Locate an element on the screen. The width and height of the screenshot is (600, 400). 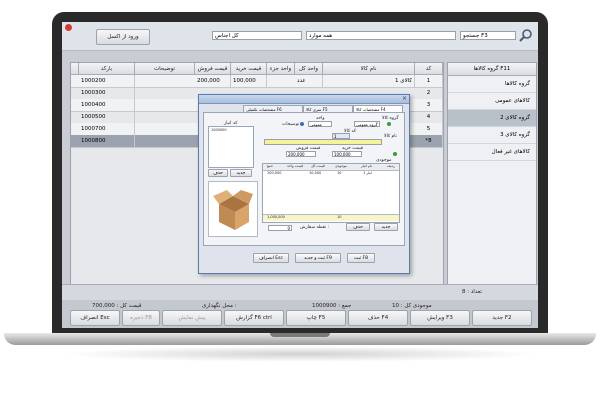
delete-button: حذف F4 is located at coordinates (378, 318).